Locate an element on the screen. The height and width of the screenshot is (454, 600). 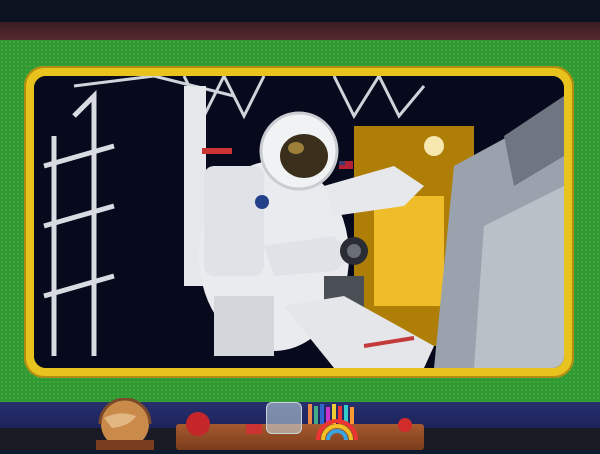
ceiling-red-strip is located at coordinates (300, 31).